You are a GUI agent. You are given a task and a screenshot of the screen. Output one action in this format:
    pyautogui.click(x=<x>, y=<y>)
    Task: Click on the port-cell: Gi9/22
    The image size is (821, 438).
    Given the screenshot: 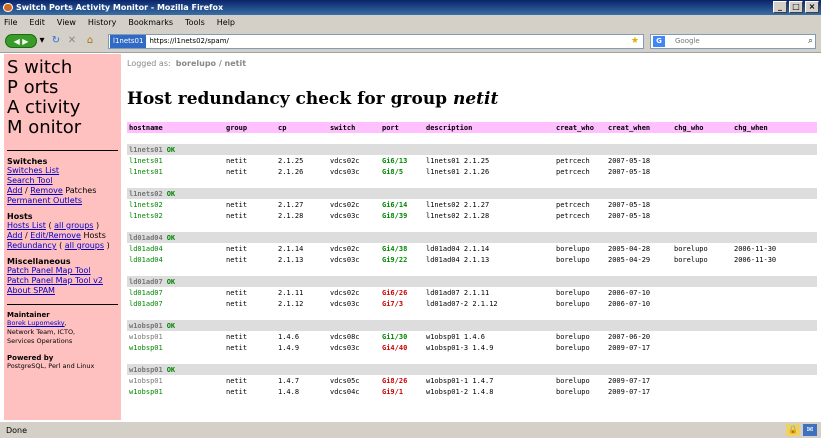 What is the action you would take?
    pyautogui.click(x=395, y=259)
    